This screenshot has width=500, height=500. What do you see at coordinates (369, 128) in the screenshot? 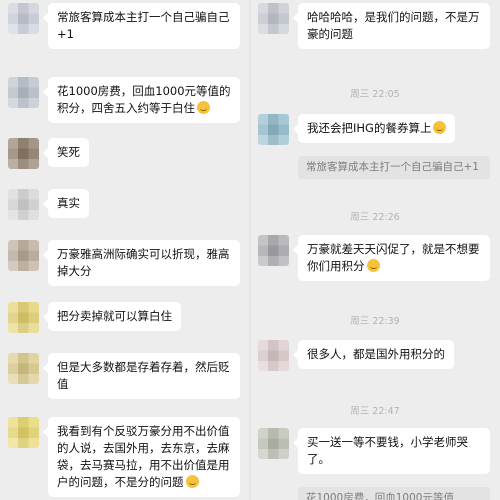
I see `message-text: 我还会把IHG的餐券算上` at bounding box center [369, 128].